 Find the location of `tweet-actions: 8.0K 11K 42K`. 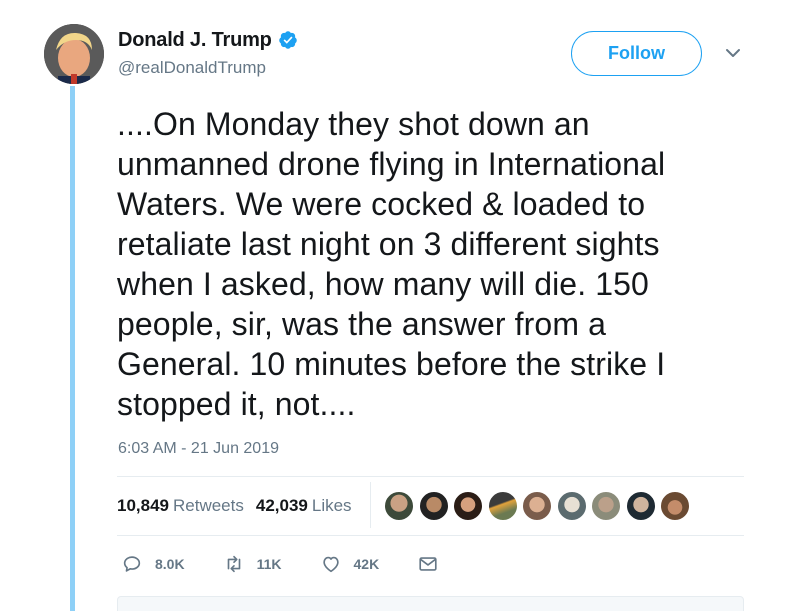

tweet-actions: 8.0K 11K 42K is located at coordinates (280, 564).